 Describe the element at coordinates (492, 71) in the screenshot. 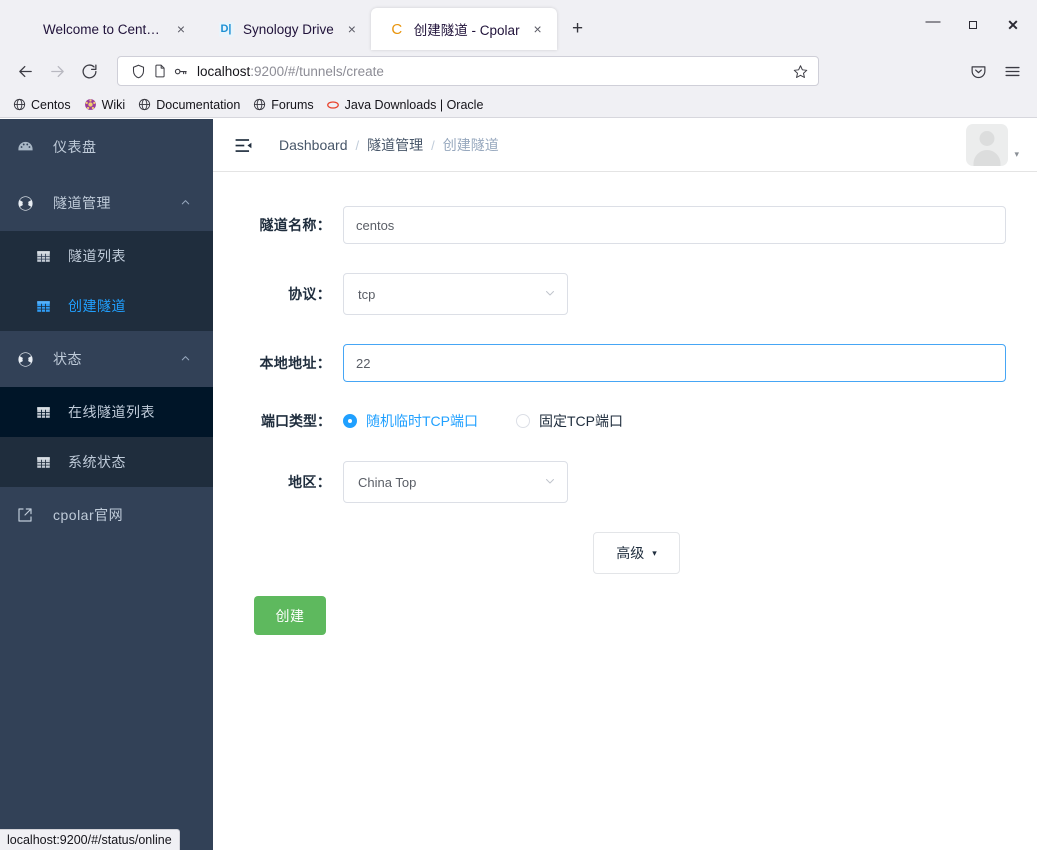

I see `url-text: localhost:9200/#/tunnels/create` at that location.